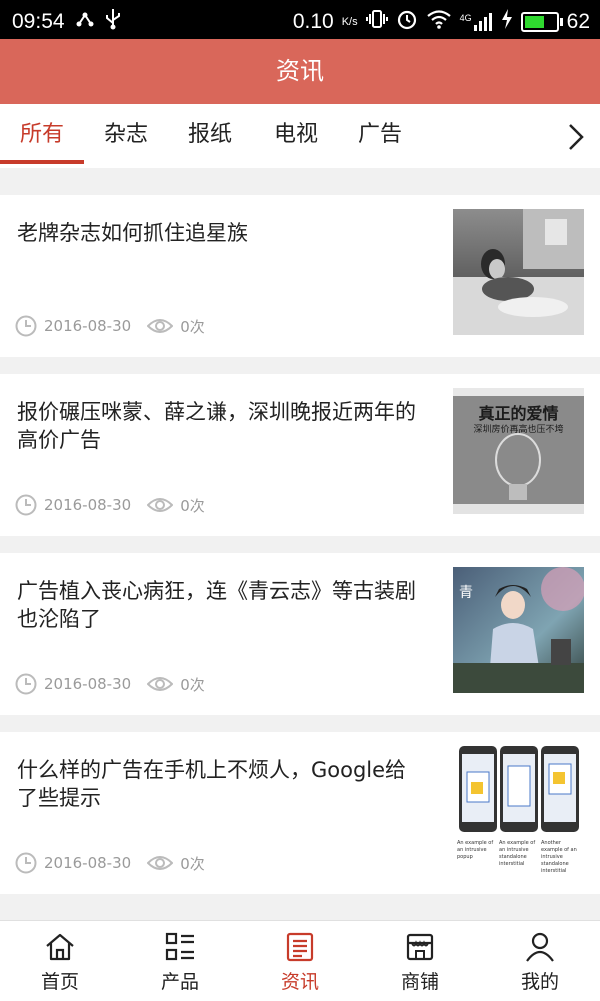 The width and height of the screenshot is (600, 1001). What do you see at coordinates (85, 22) in the screenshot?
I see `usb-share-icon` at bounding box center [85, 22].